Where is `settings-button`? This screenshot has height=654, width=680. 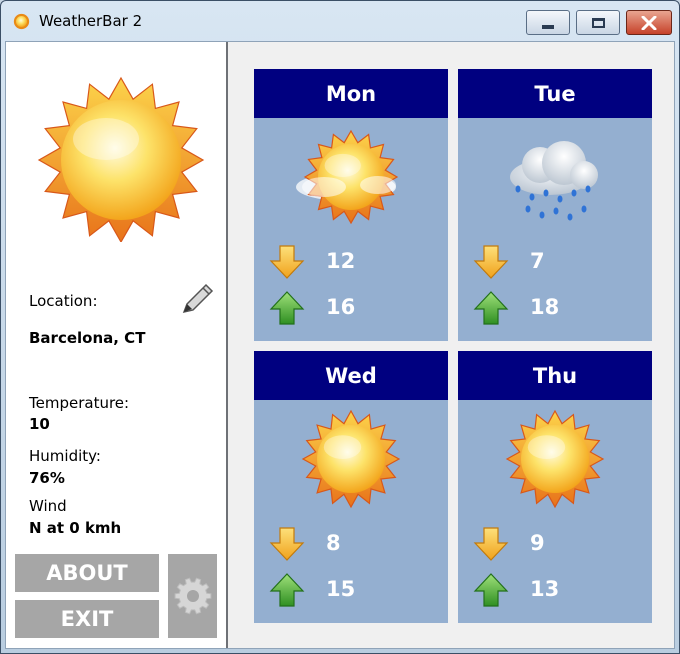 settings-button is located at coordinates (192, 596).